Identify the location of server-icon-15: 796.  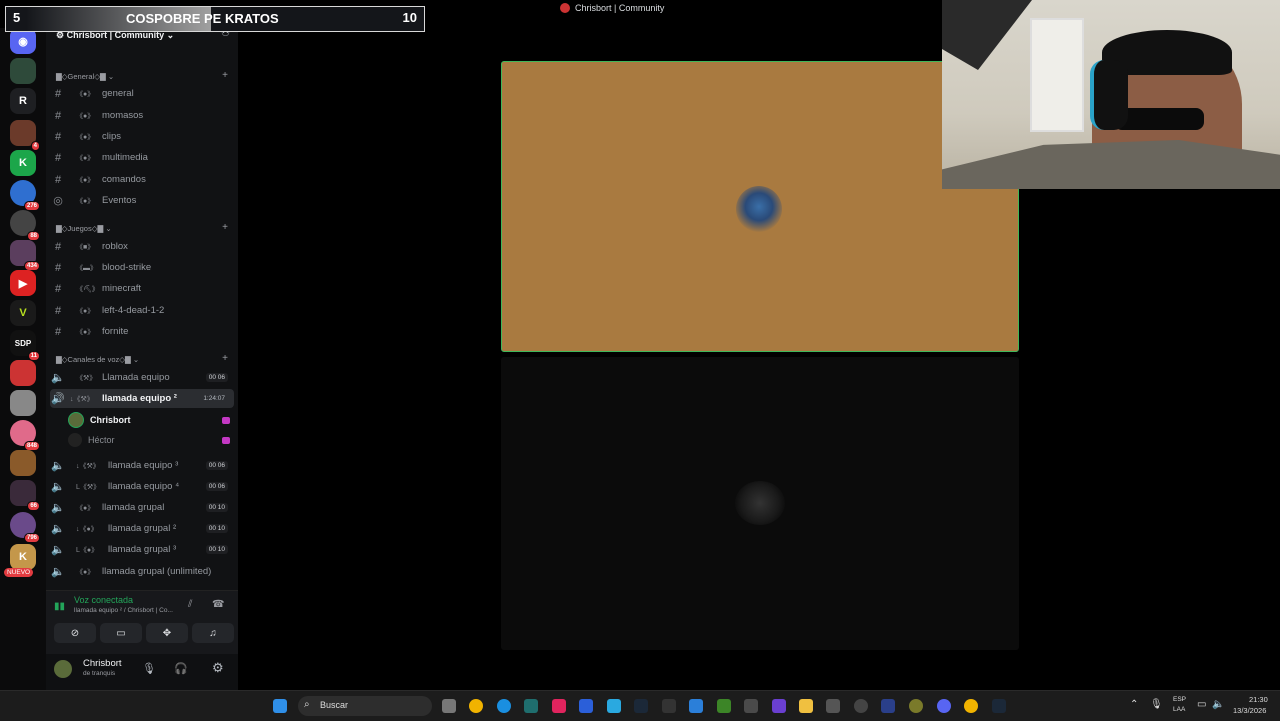
(25, 527).